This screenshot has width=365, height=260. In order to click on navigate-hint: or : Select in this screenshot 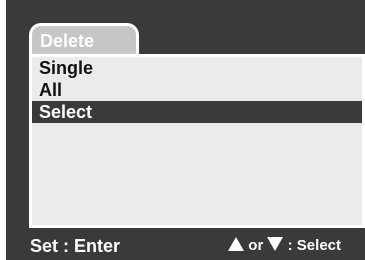, I will do `click(284, 246)`.